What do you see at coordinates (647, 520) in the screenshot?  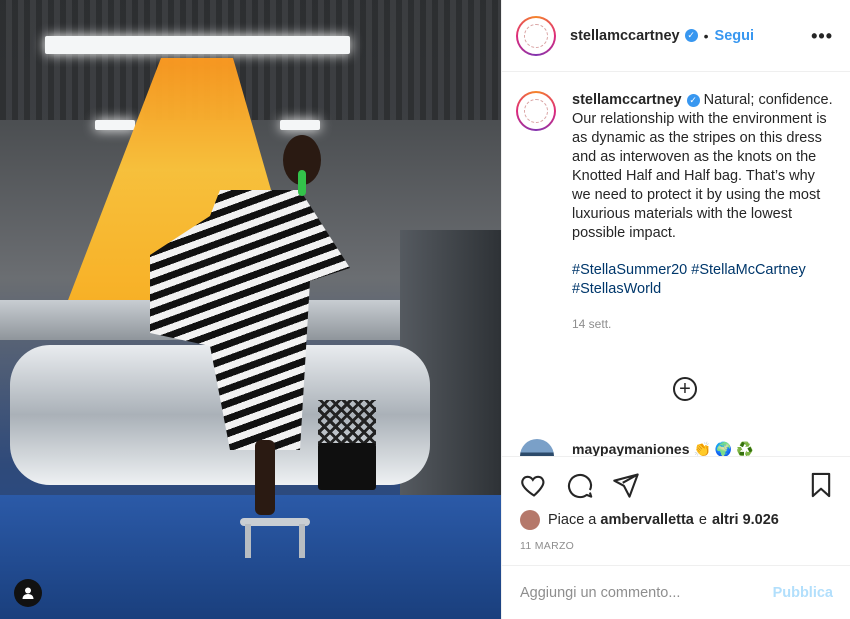 I see `liker-username: ambervalletta` at bounding box center [647, 520].